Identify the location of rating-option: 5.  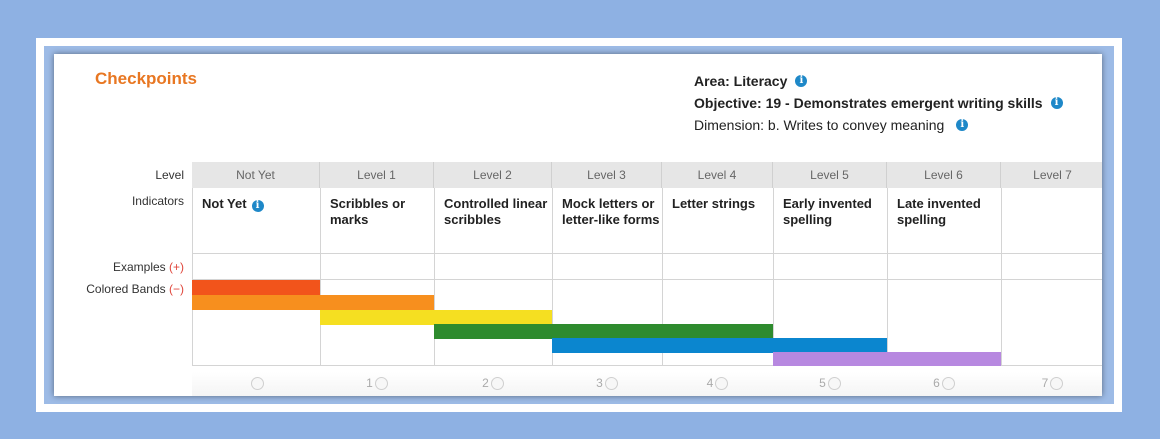
(830, 384).